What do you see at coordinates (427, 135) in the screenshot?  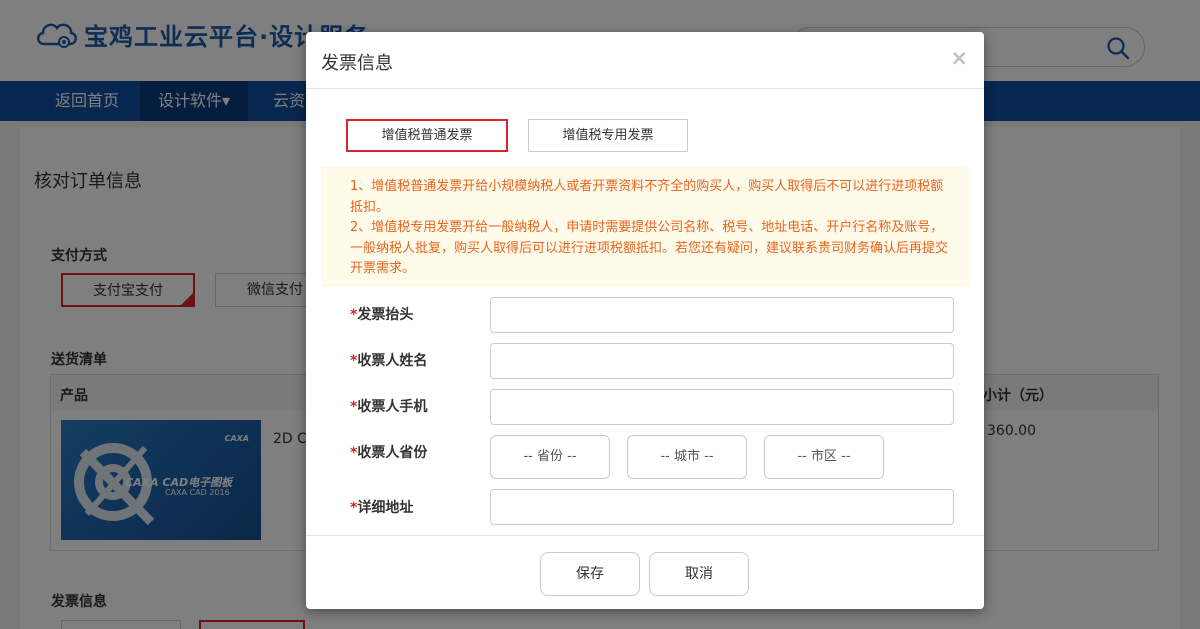 I see `invoice-type-normal: 增值税普通发票` at bounding box center [427, 135].